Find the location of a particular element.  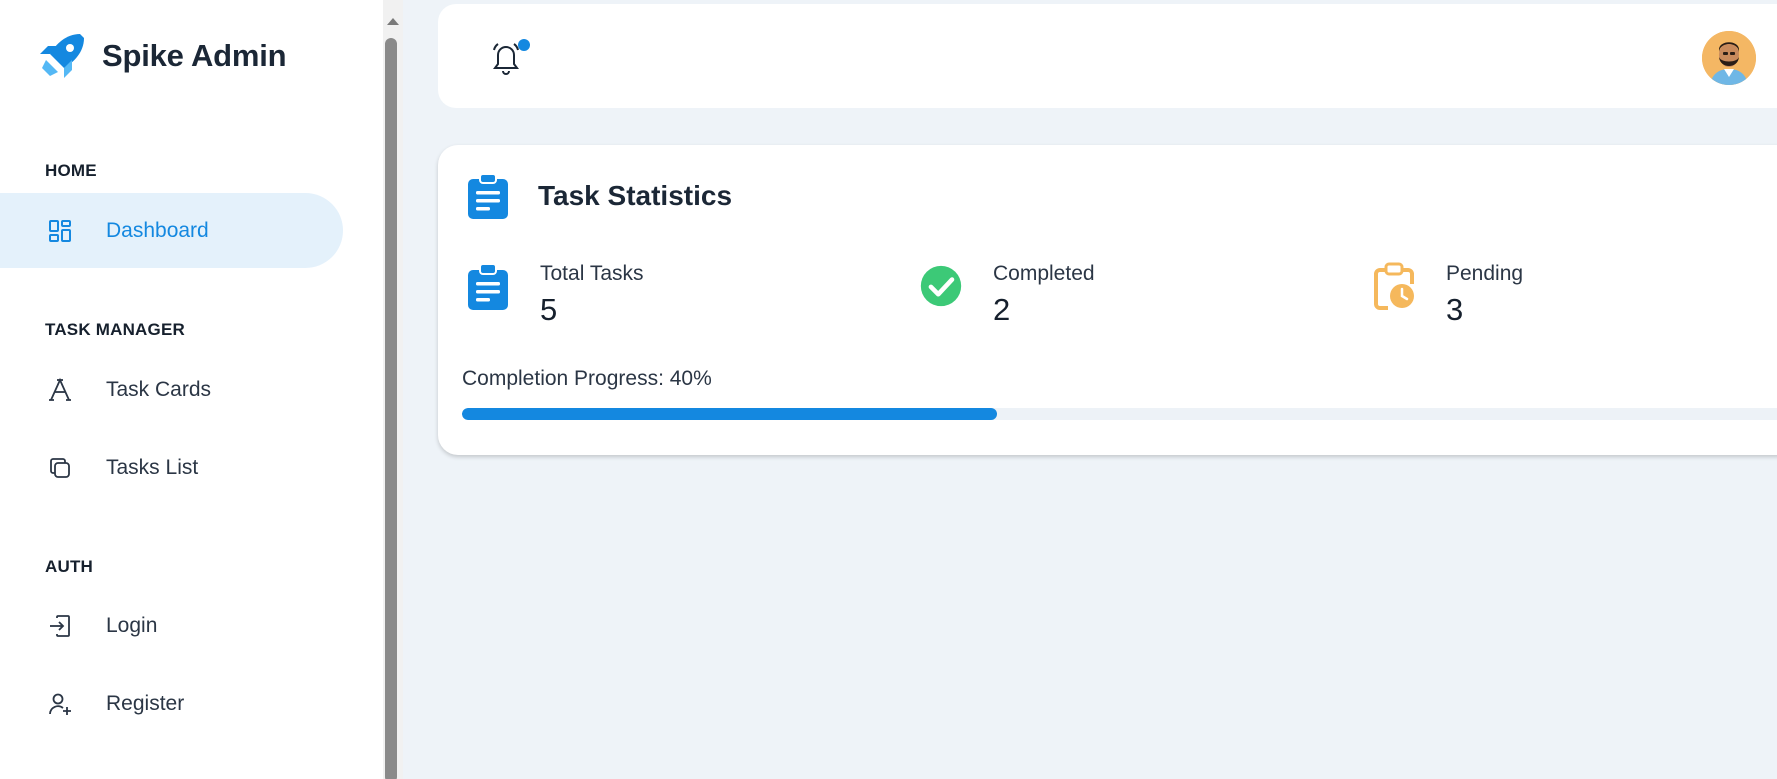

user-plus-icon is located at coordinates (60, 704).